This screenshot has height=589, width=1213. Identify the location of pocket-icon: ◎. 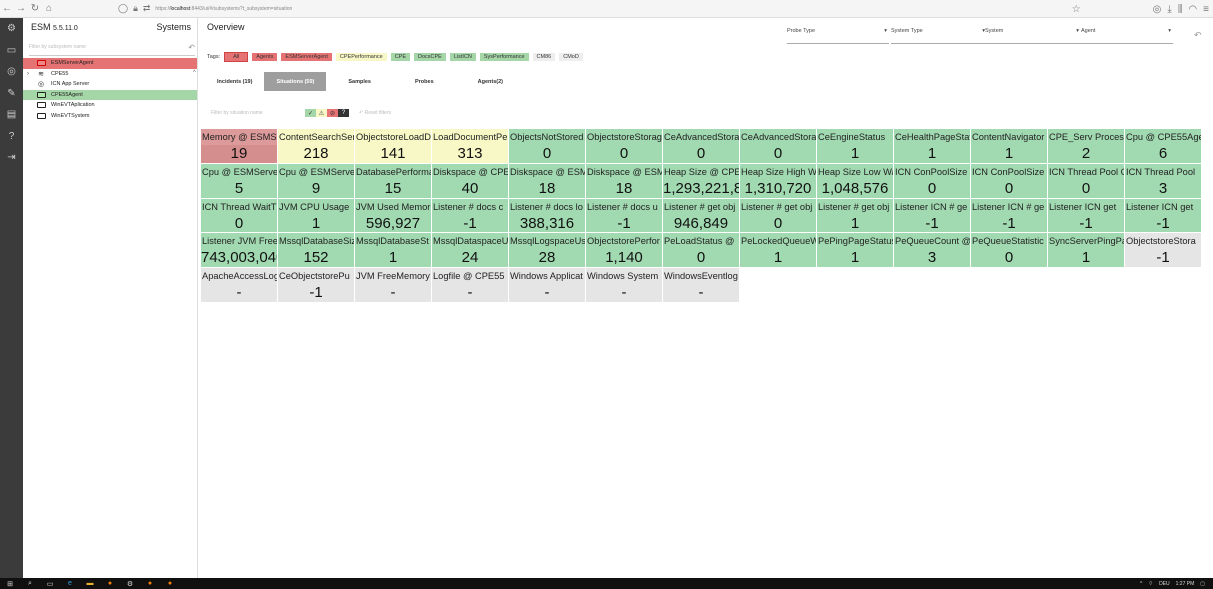
(1157, 9).